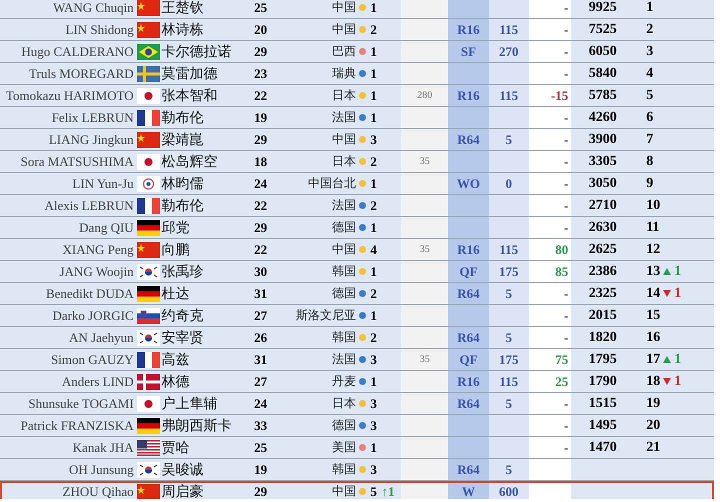  I want to click on country-name: 巴西, so click(344, 51).